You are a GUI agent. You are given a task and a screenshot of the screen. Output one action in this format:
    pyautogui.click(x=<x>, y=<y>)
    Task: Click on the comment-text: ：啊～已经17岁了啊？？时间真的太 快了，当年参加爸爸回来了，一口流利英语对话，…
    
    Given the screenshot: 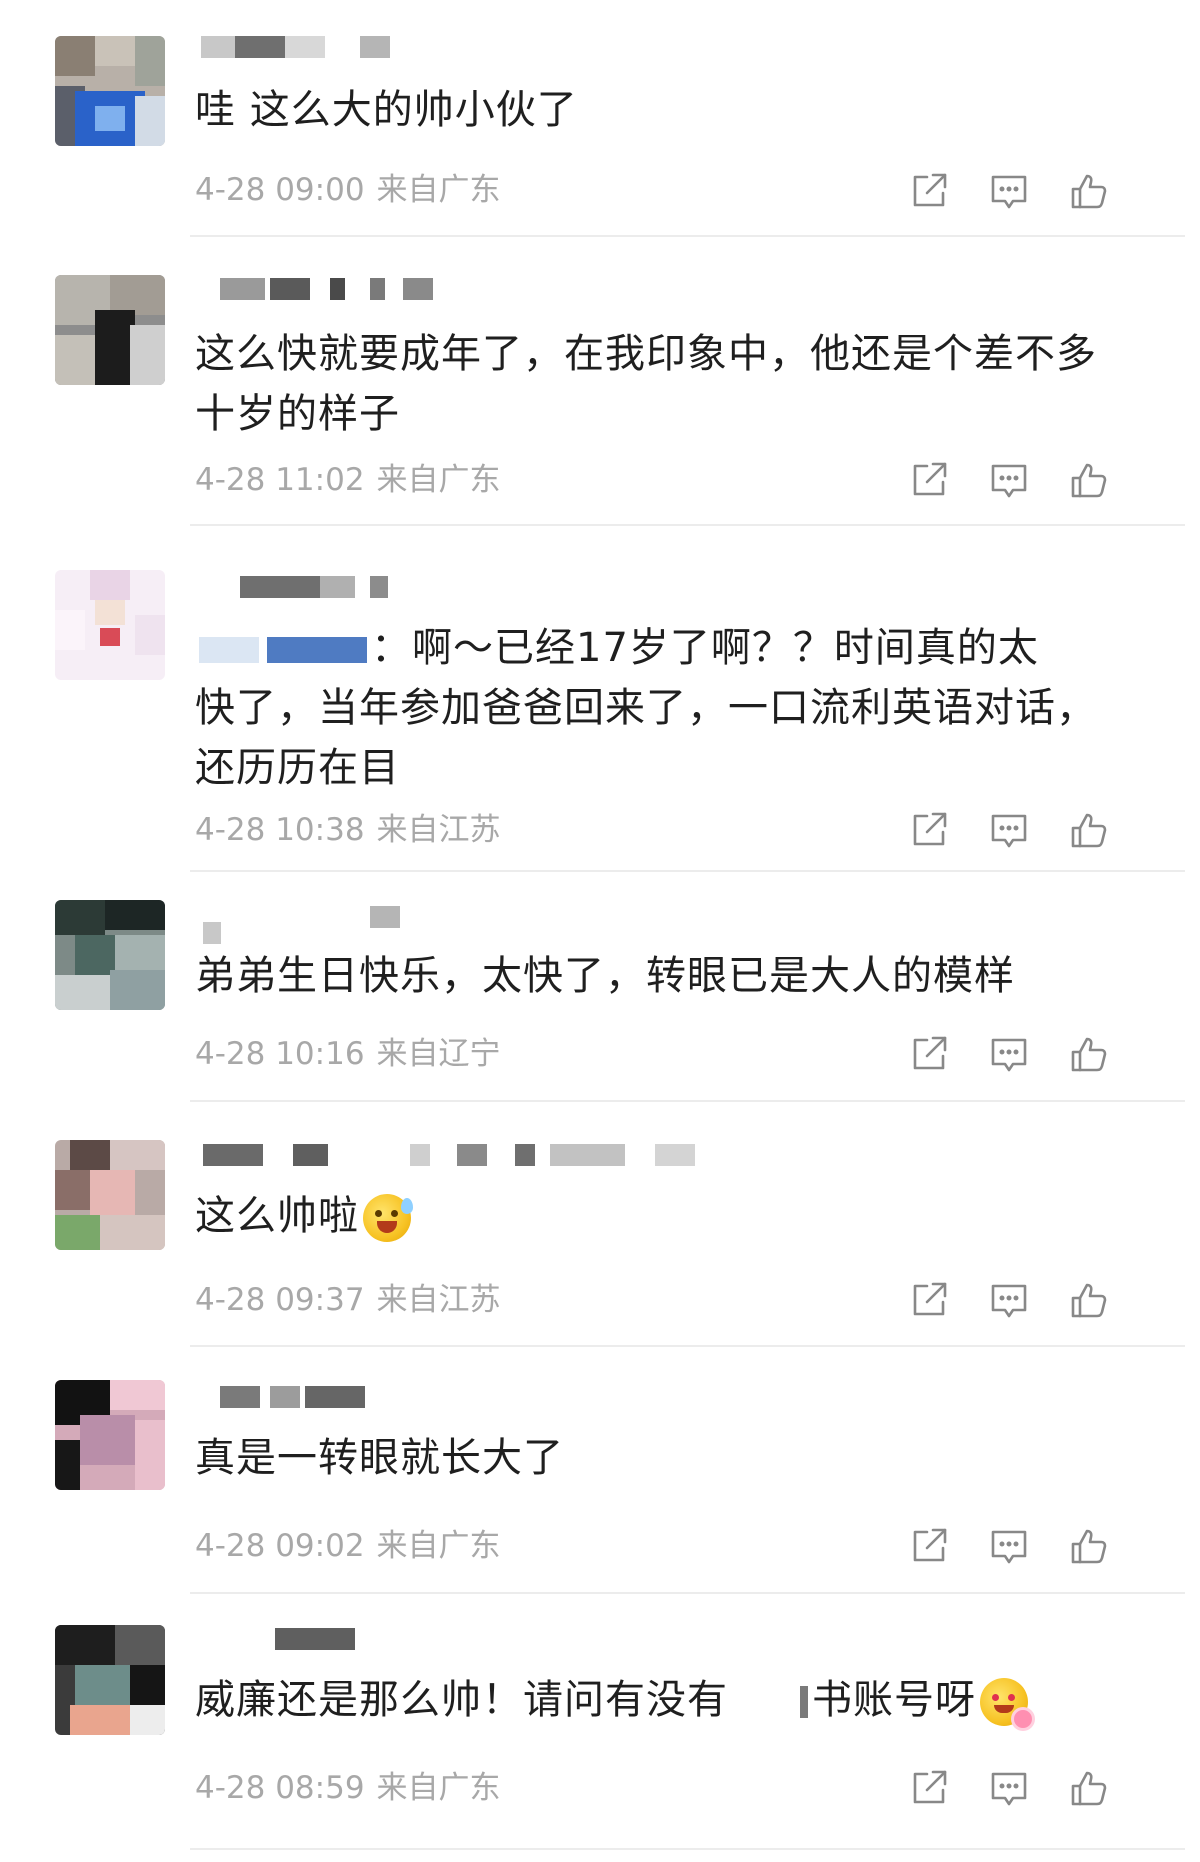 What is the action you would take?
    pyautogui.click(x=675, y=708)
    